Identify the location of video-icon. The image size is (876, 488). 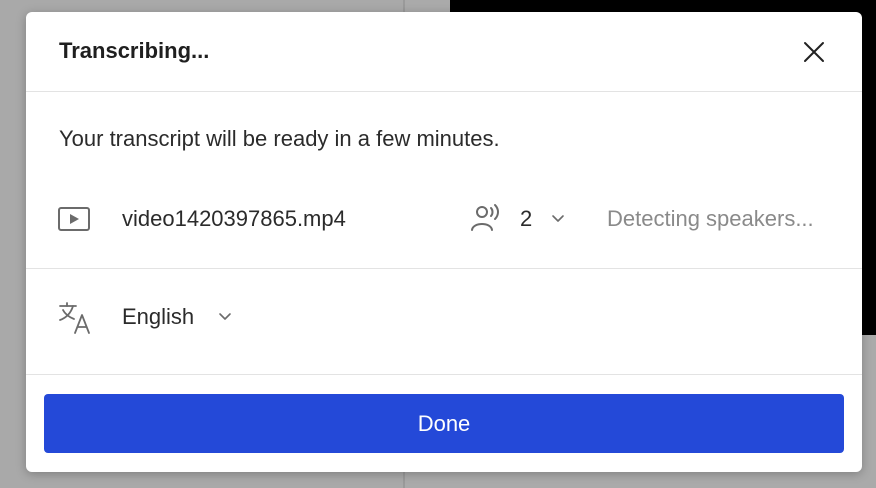
(74, 219).